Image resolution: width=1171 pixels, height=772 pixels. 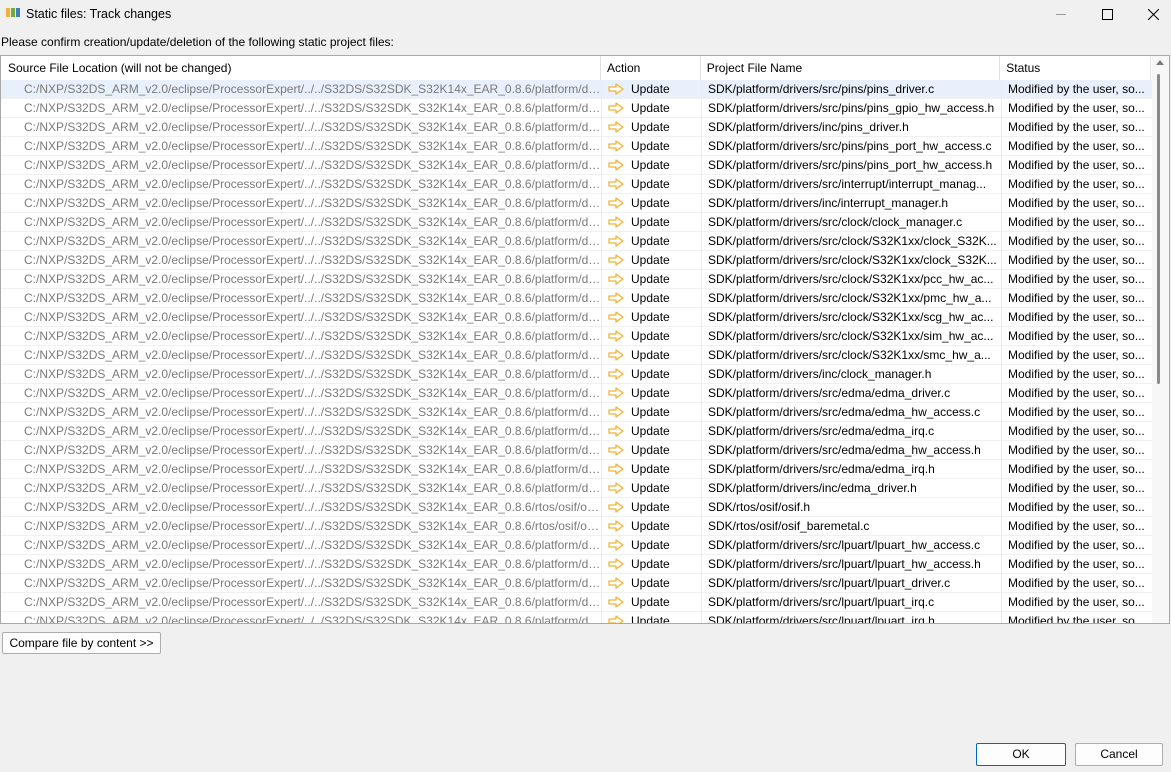 I want to click on column-header-status: Status, so click(x=1075, y=68).